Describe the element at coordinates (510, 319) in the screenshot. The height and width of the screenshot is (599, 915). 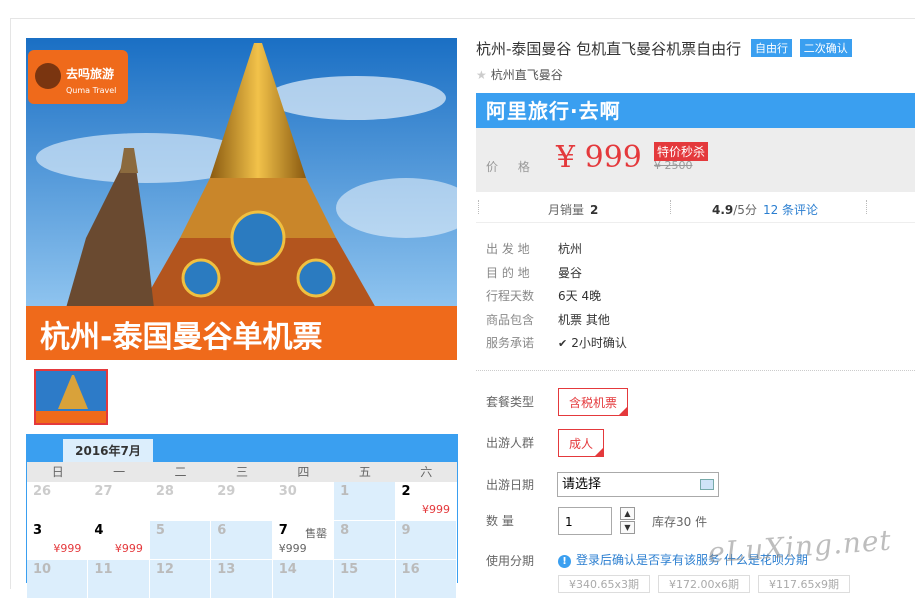
I see `info-key: 商品包含` at that location.